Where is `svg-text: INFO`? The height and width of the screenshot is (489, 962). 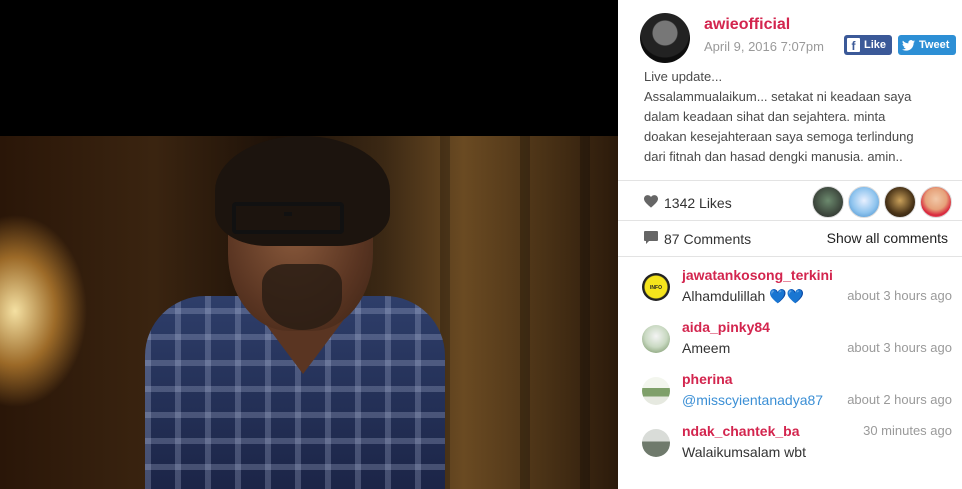 svg-text: INFO is located at coordinates (656, 288).